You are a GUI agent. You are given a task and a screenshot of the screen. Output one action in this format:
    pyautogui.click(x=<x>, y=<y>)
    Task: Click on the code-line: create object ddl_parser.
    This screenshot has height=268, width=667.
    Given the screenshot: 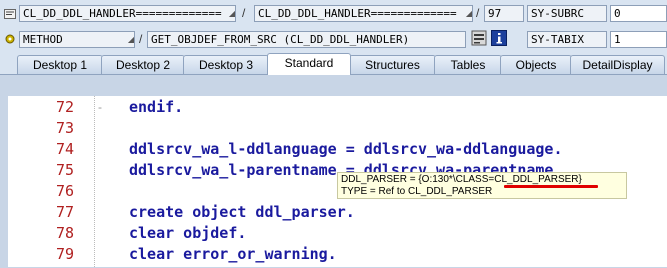 What is the action you would take?
    pyautogui.click(x=242, y=212)
    